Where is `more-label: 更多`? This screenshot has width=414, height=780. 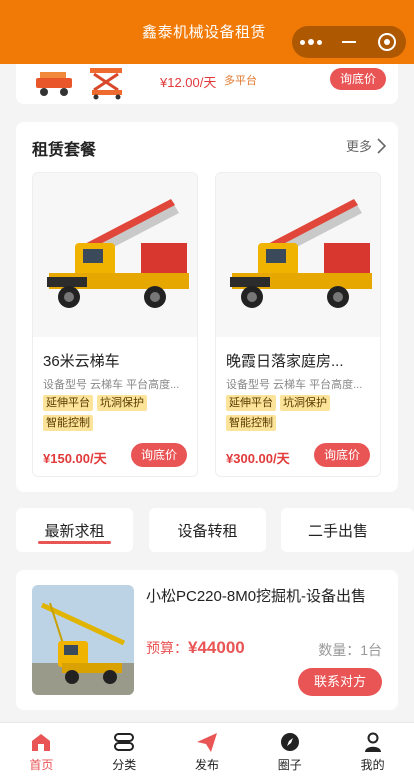
more-label: 更多 is located at coordinates (358, 146).